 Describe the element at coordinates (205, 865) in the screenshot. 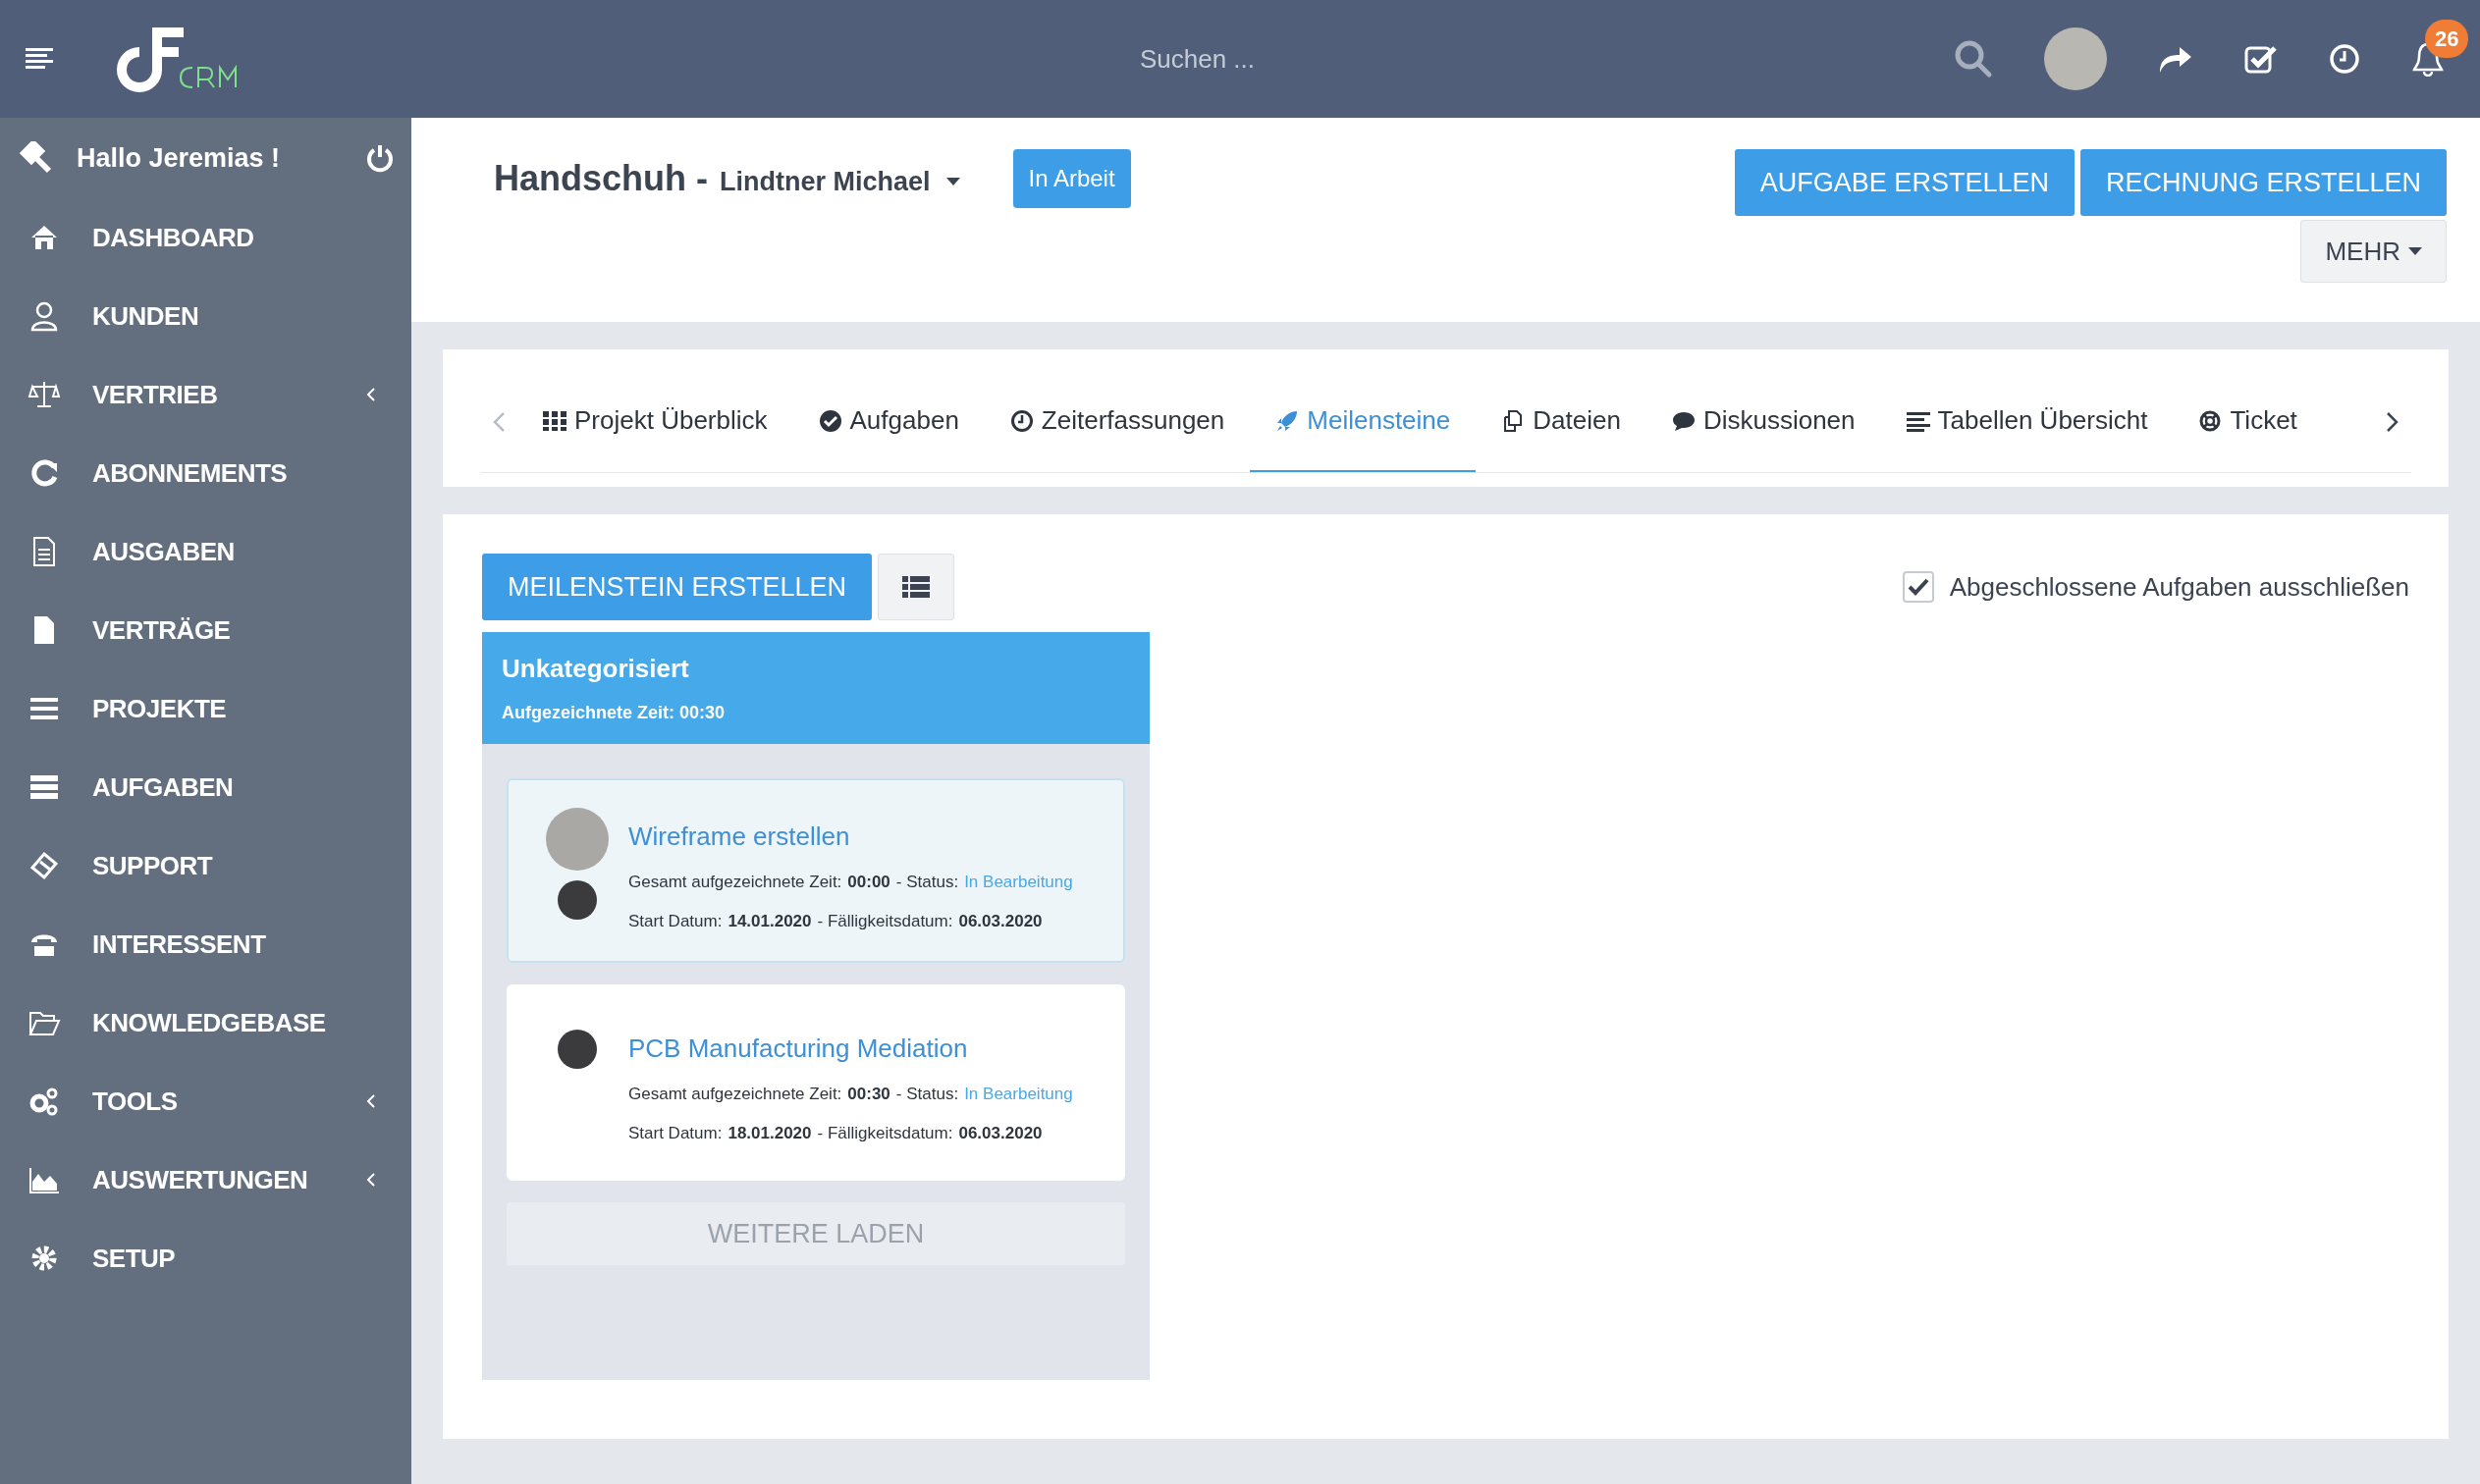

I see `sidebar-item: SUPPORT` at that location.